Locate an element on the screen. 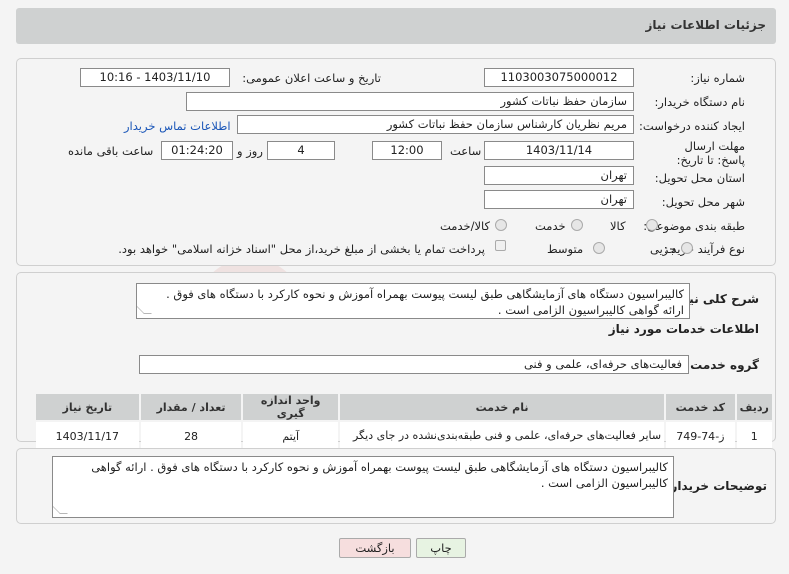 The image size is (789, 574). province-field: تهران is located at coordinates (559, 175).